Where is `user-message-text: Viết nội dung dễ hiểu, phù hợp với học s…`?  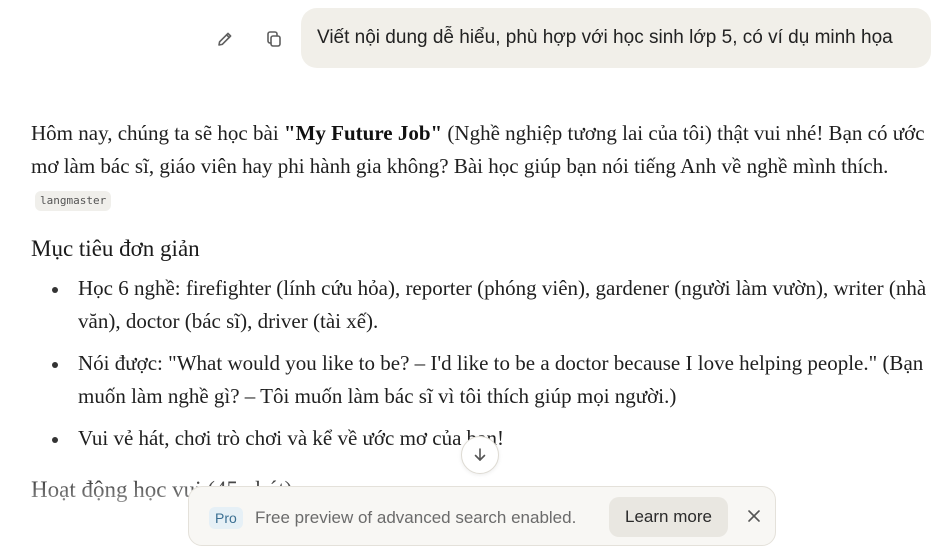
user-message-text: Viết nội dung dễ hiểu, phù hợp với học s… is located at coordinates (605, 37).